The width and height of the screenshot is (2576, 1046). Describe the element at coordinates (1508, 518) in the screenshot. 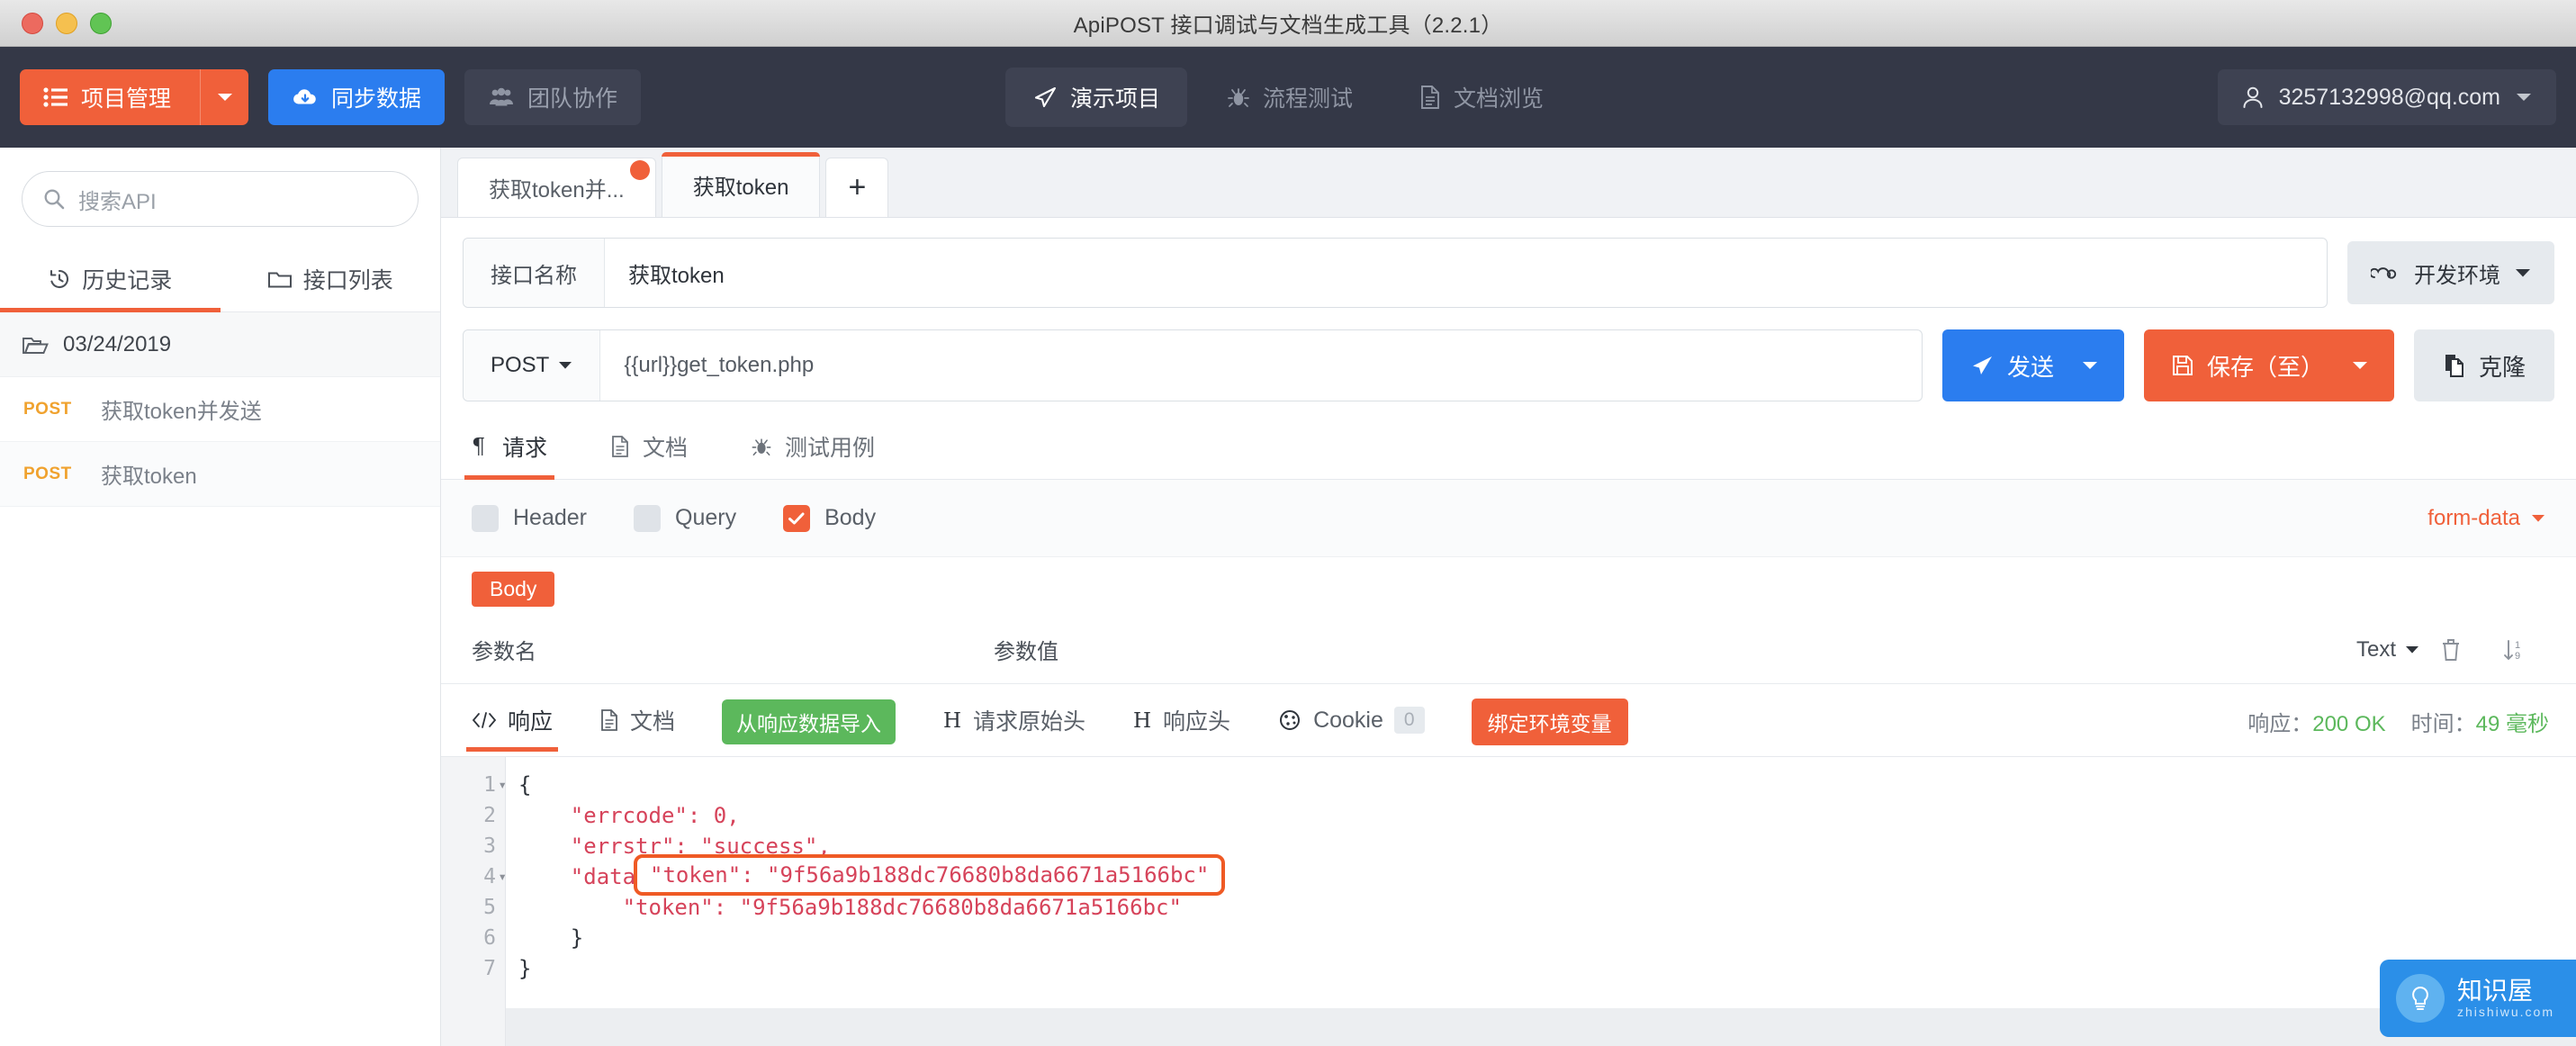

I see `request-options-row: Header Query Body form-data` at that location.